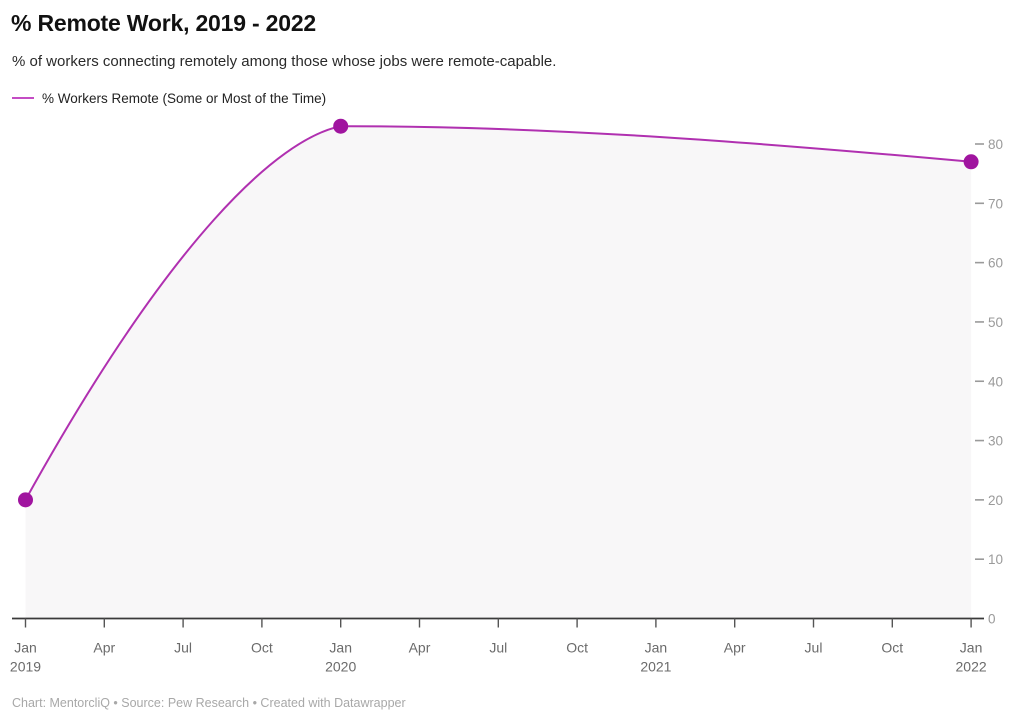 This screenshot has height=724, width=1024. What do you see at coordinates (971, 667) in the screenshot?
I see `svg-text: 2022` at bounding box center [971, 667].